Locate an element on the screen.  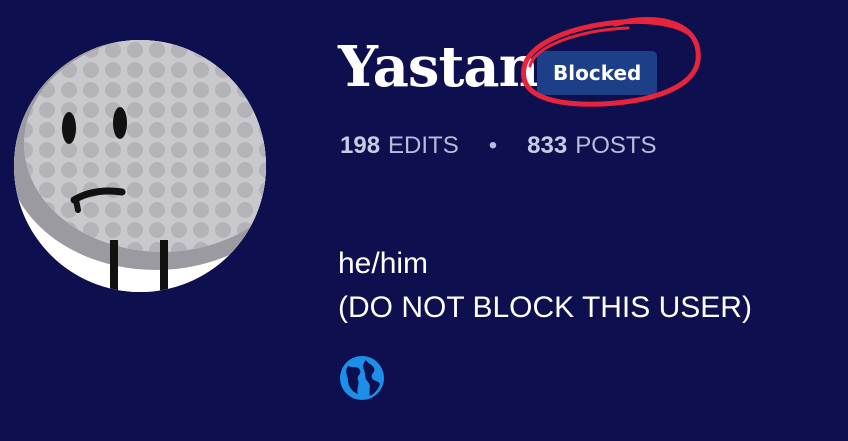
posts-stat: 833 POSTS is located at coordinates (591, 146).